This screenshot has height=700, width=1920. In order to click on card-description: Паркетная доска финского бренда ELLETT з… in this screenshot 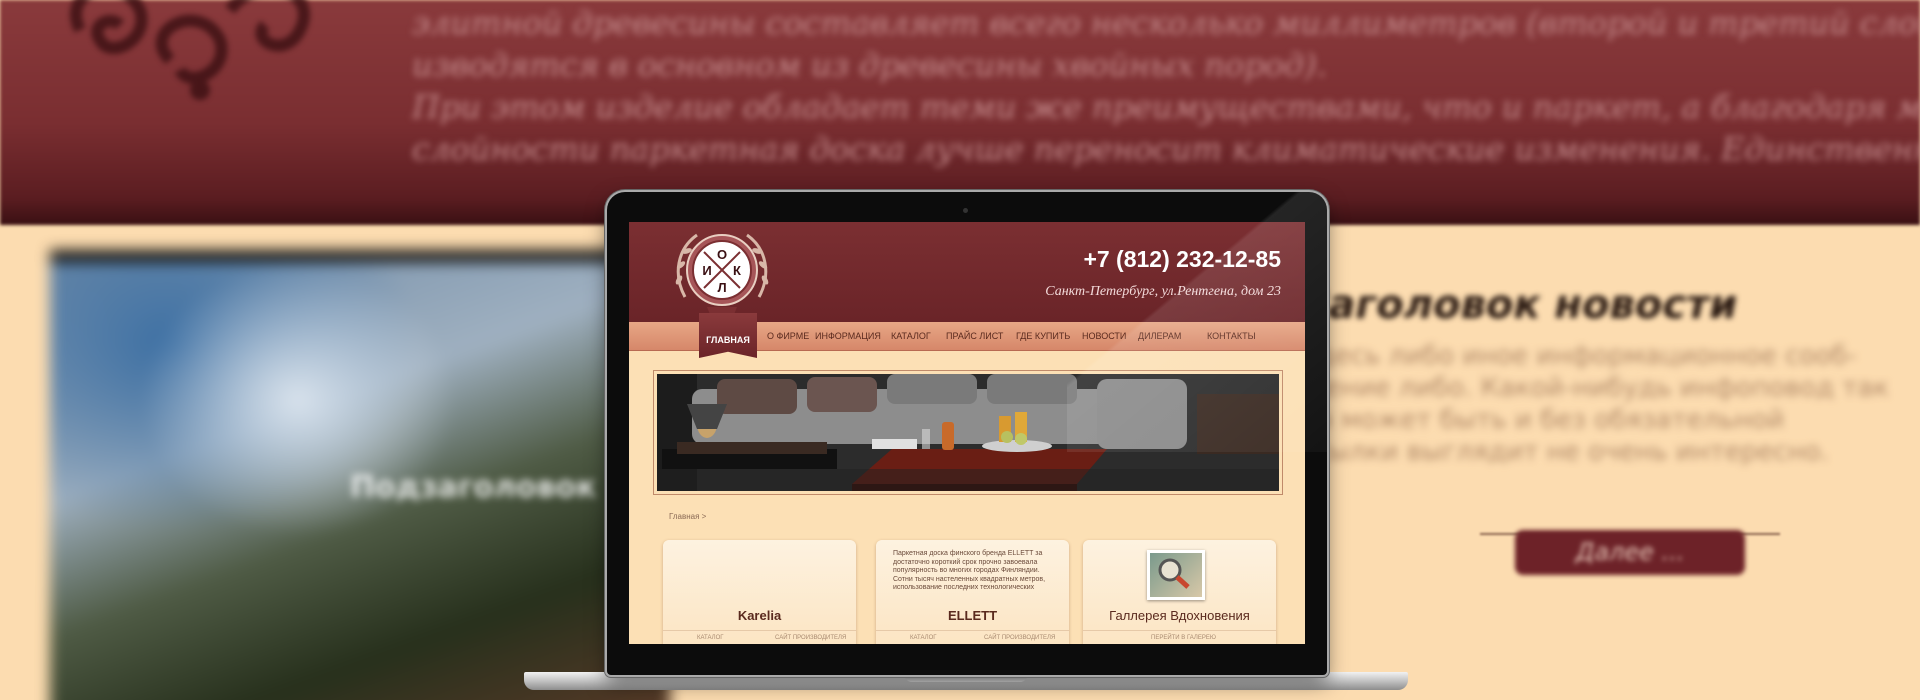, I will do `click(969, 570)`.